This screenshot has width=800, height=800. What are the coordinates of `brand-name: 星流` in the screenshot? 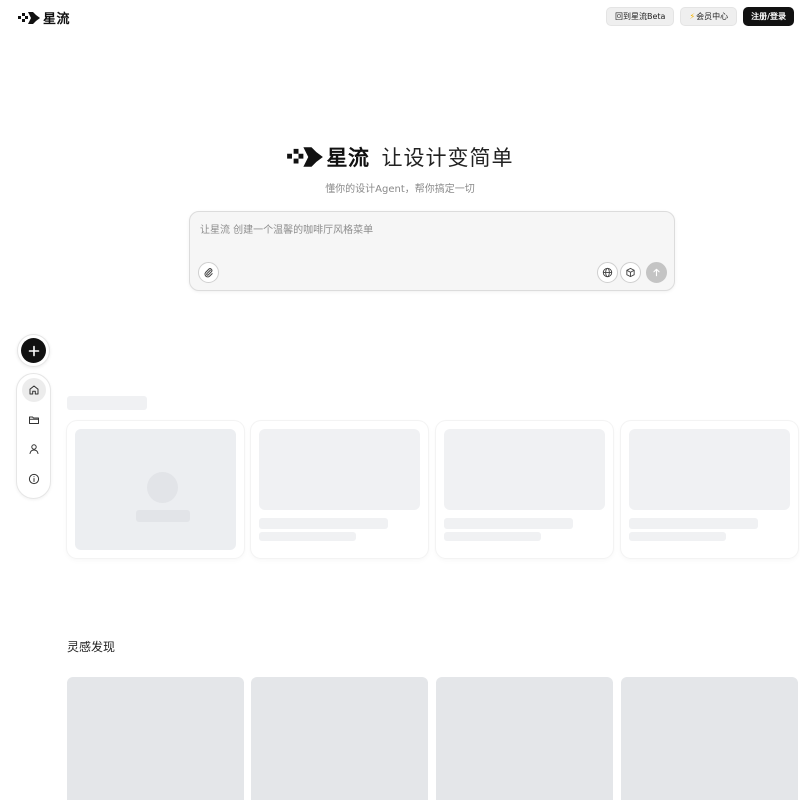 It's located at (57, 19).